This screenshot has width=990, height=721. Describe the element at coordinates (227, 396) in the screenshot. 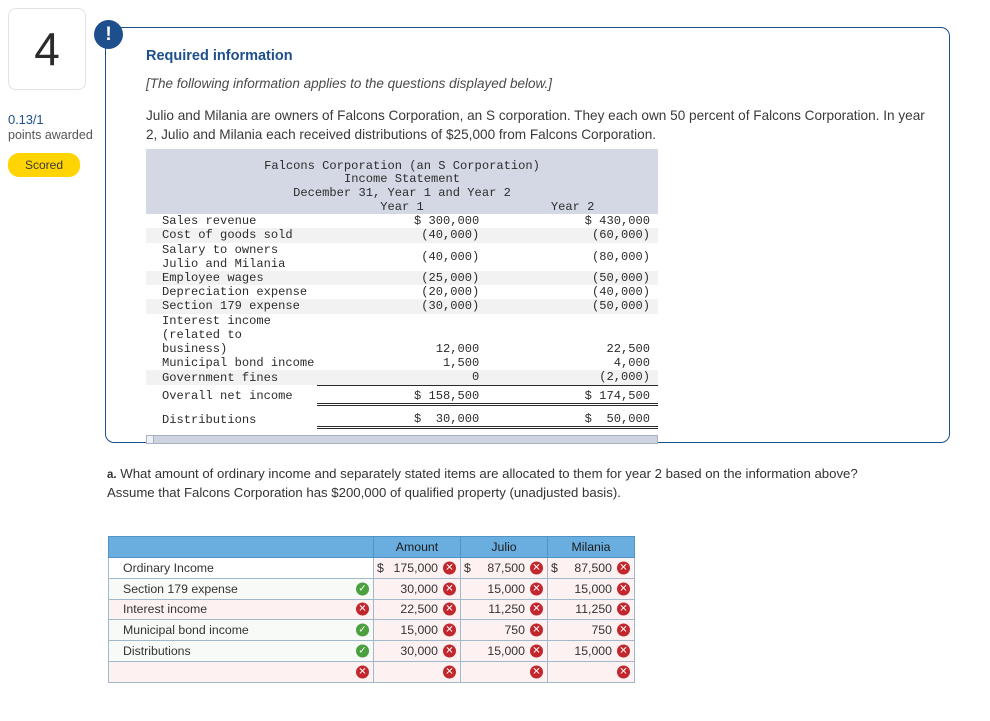

I see `statement-total-label: Overall net income` at that location.